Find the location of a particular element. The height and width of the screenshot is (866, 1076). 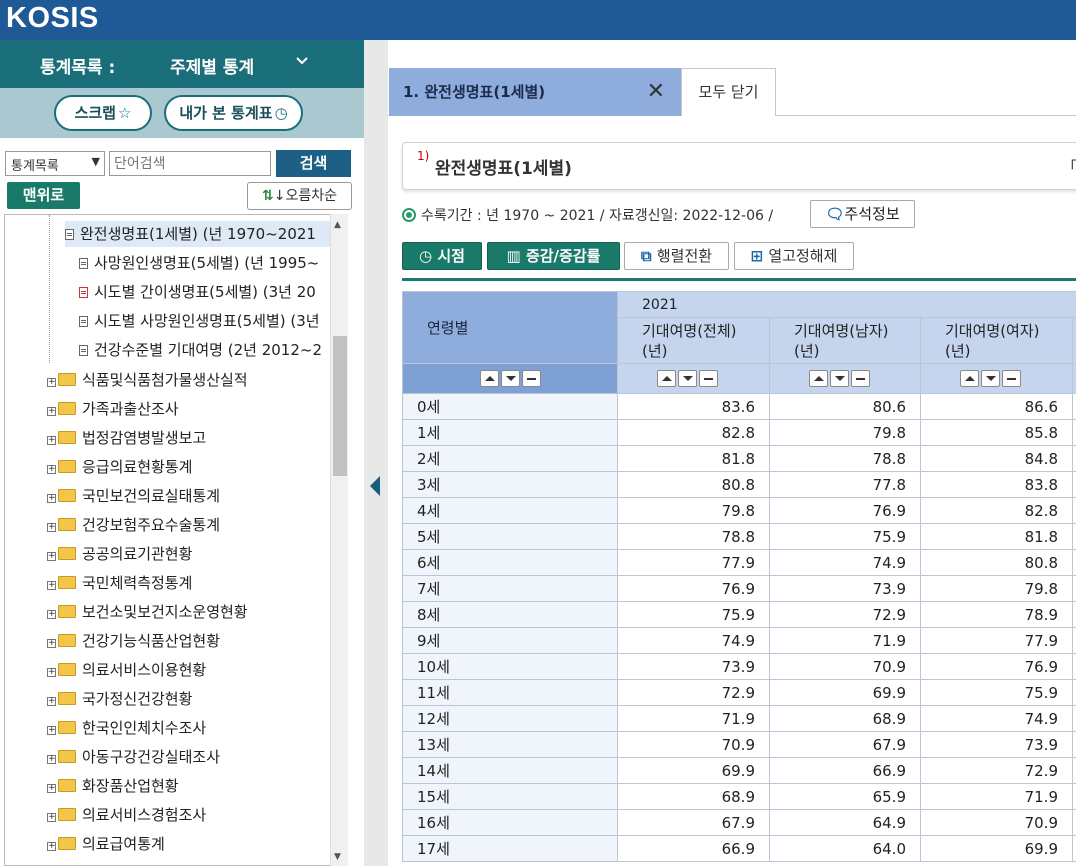

table-cell: 80.6 is located at coordinates (845, 406).